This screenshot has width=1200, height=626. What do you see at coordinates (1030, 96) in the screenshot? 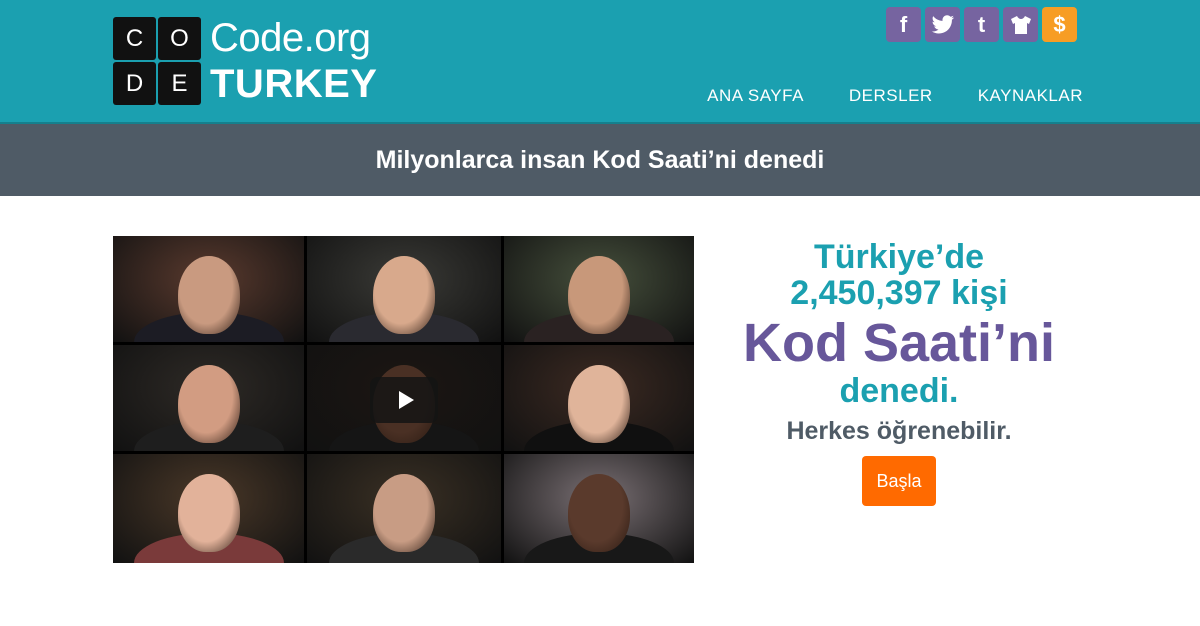
I see `nav-item-kaynaklar: KAYNAKLAR` at bounding box center [1030, 96].